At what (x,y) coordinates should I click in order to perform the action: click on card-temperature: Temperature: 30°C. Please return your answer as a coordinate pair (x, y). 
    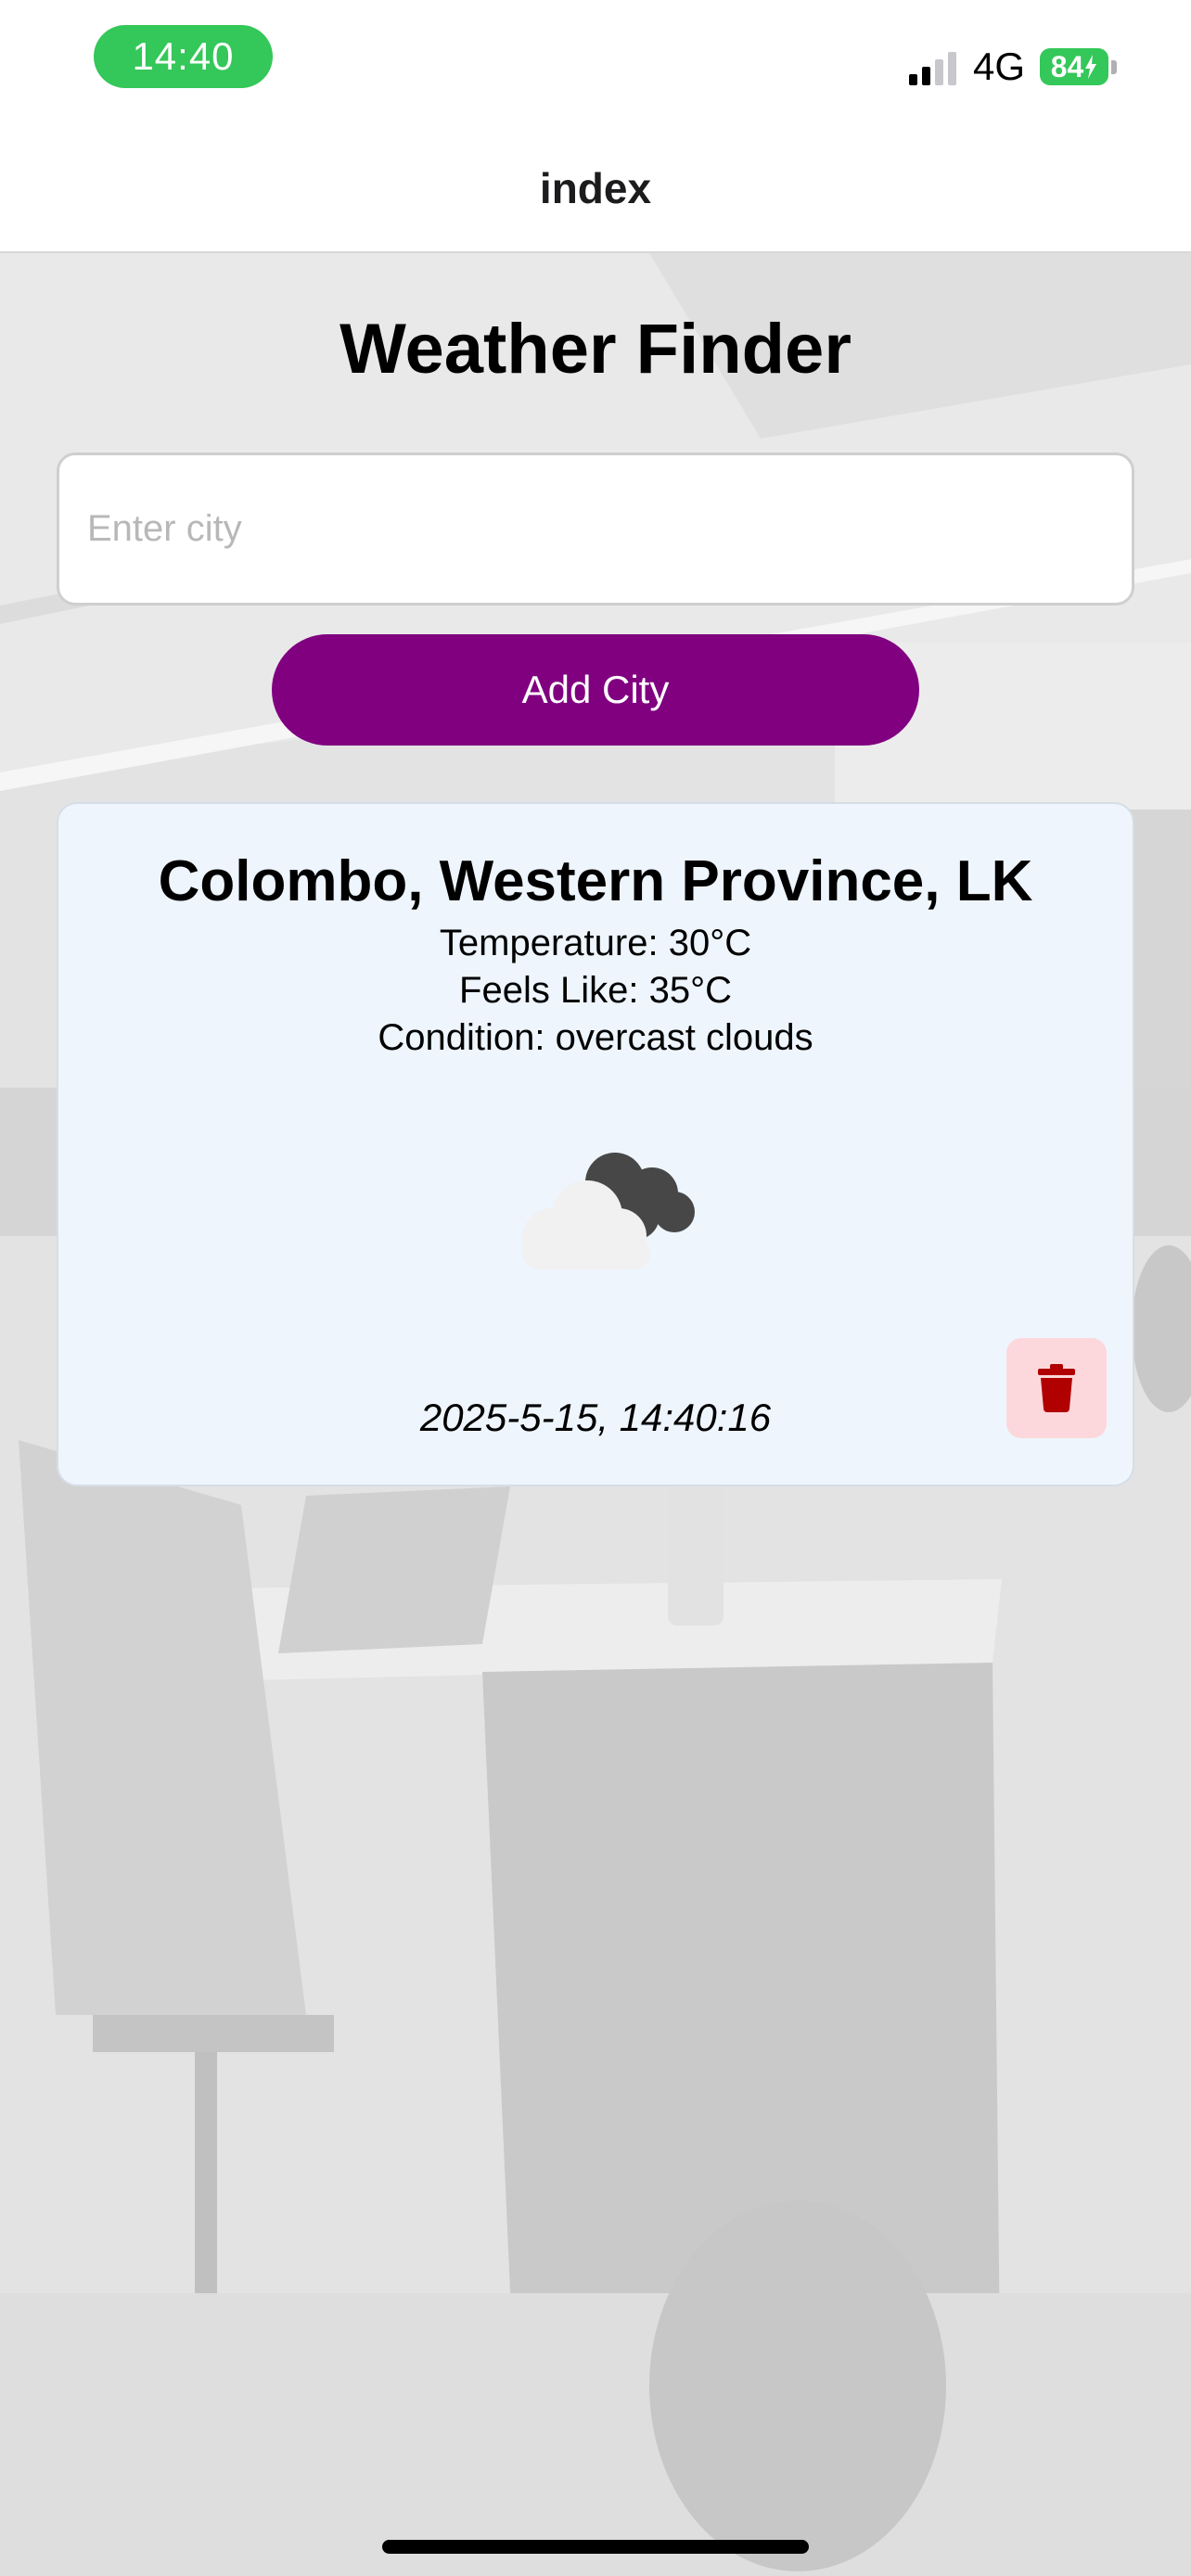
    Looking at the image, I should click on (595, 943).